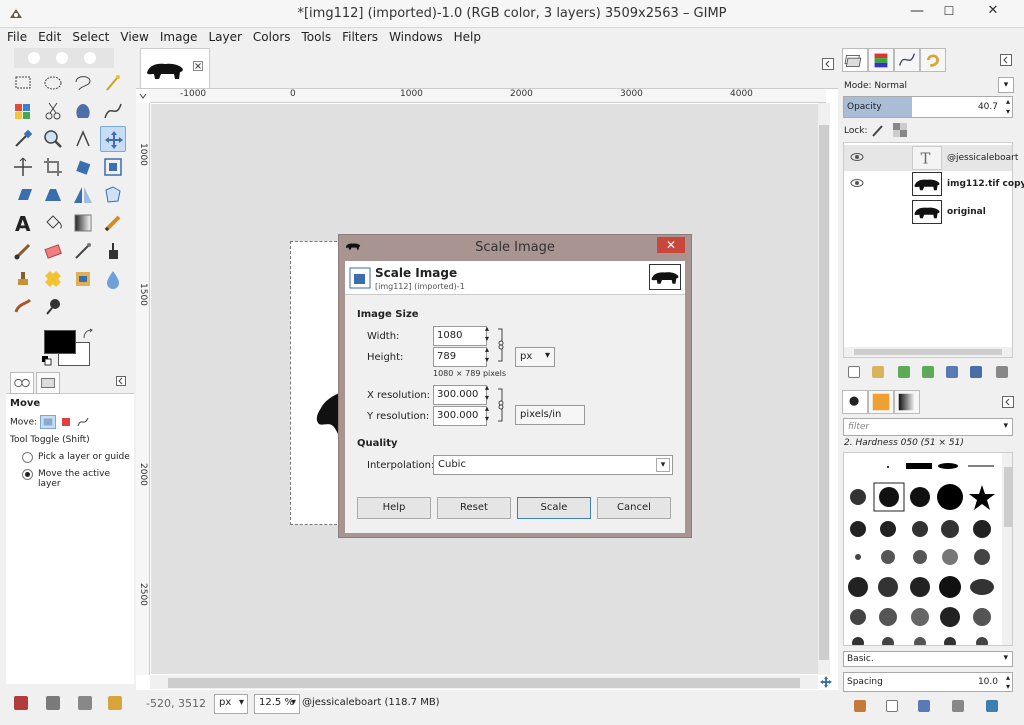 This screenshot has width=1024, height=725. Describe the element at coordinates (113, 279) in the screenshot. I see `blur-tool` at that location.